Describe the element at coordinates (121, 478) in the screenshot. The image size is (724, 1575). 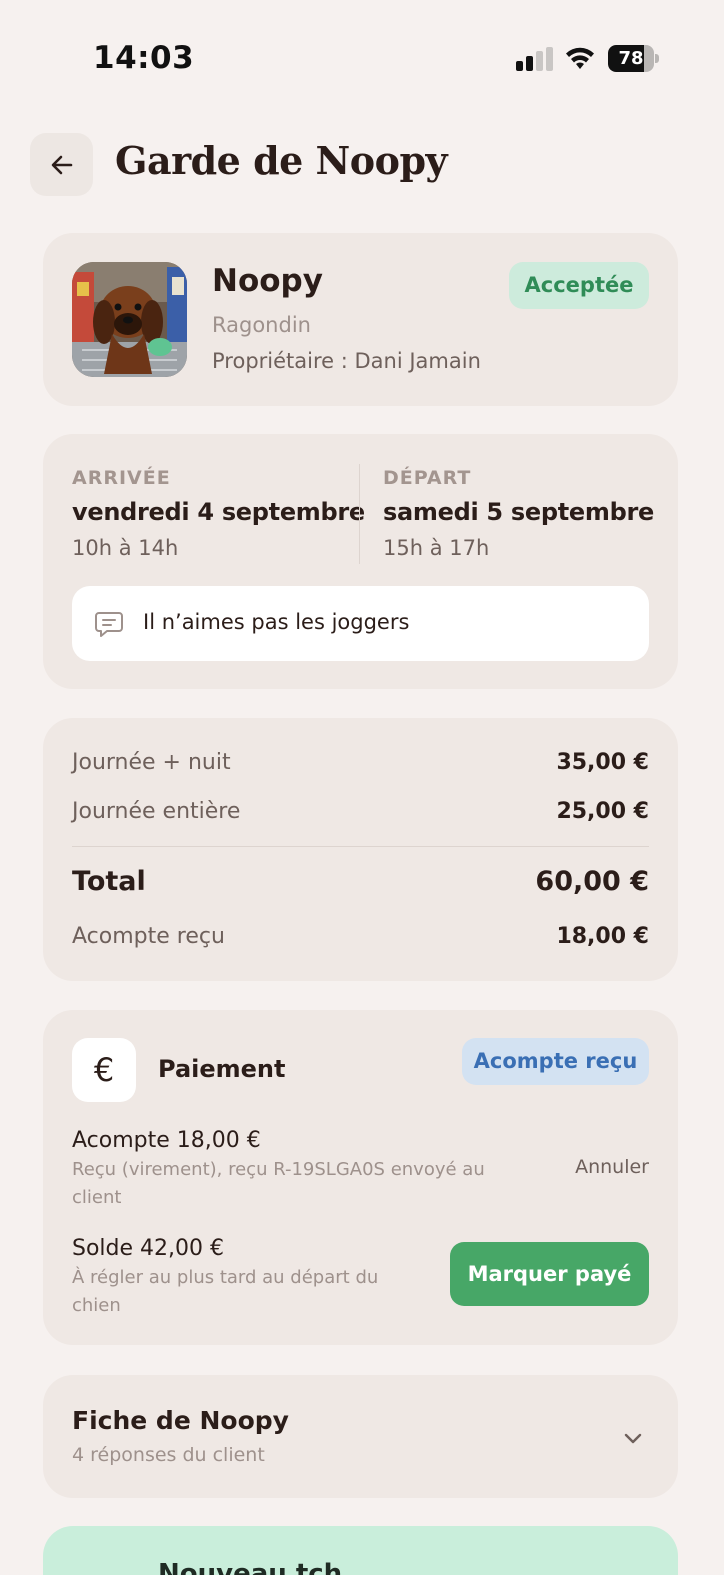
I see `arrival-label: ARRIVÉE` at that location.